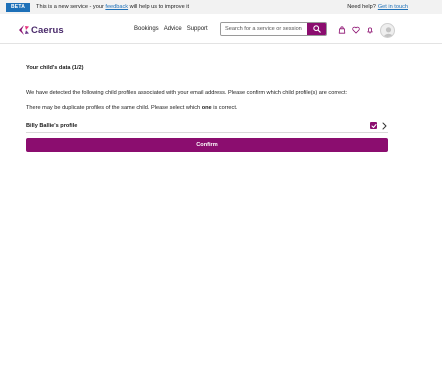 Image resolution: width=442 pixels, height=373 pixels. I want to click on duplicate-text-bold: one, so click(206, 108).